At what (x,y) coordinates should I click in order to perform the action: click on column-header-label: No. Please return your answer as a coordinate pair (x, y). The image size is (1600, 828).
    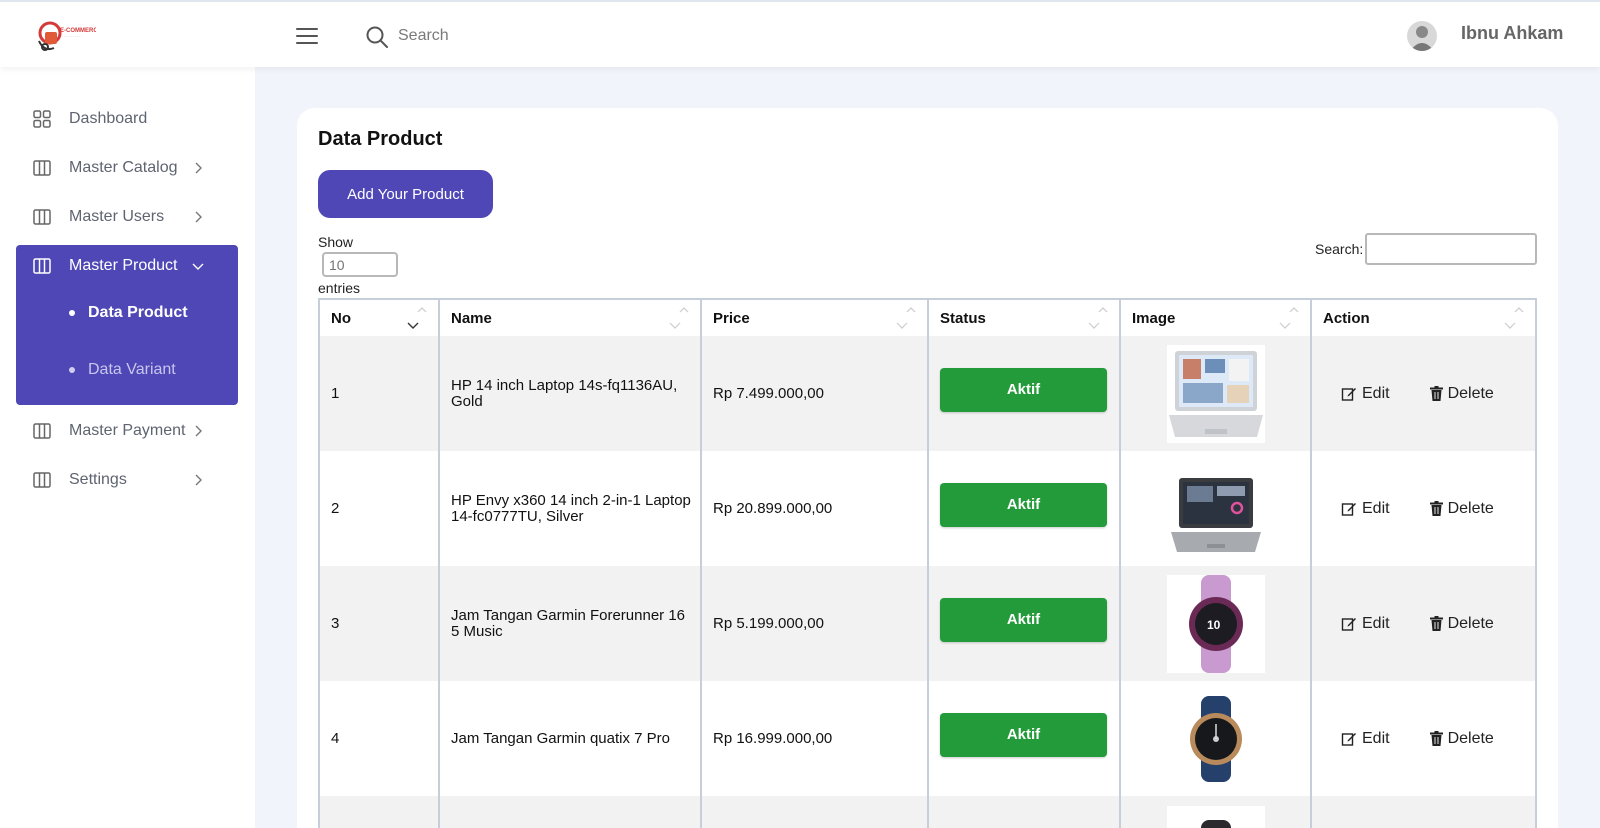
    Looking at the image, I should click on (341, 318).